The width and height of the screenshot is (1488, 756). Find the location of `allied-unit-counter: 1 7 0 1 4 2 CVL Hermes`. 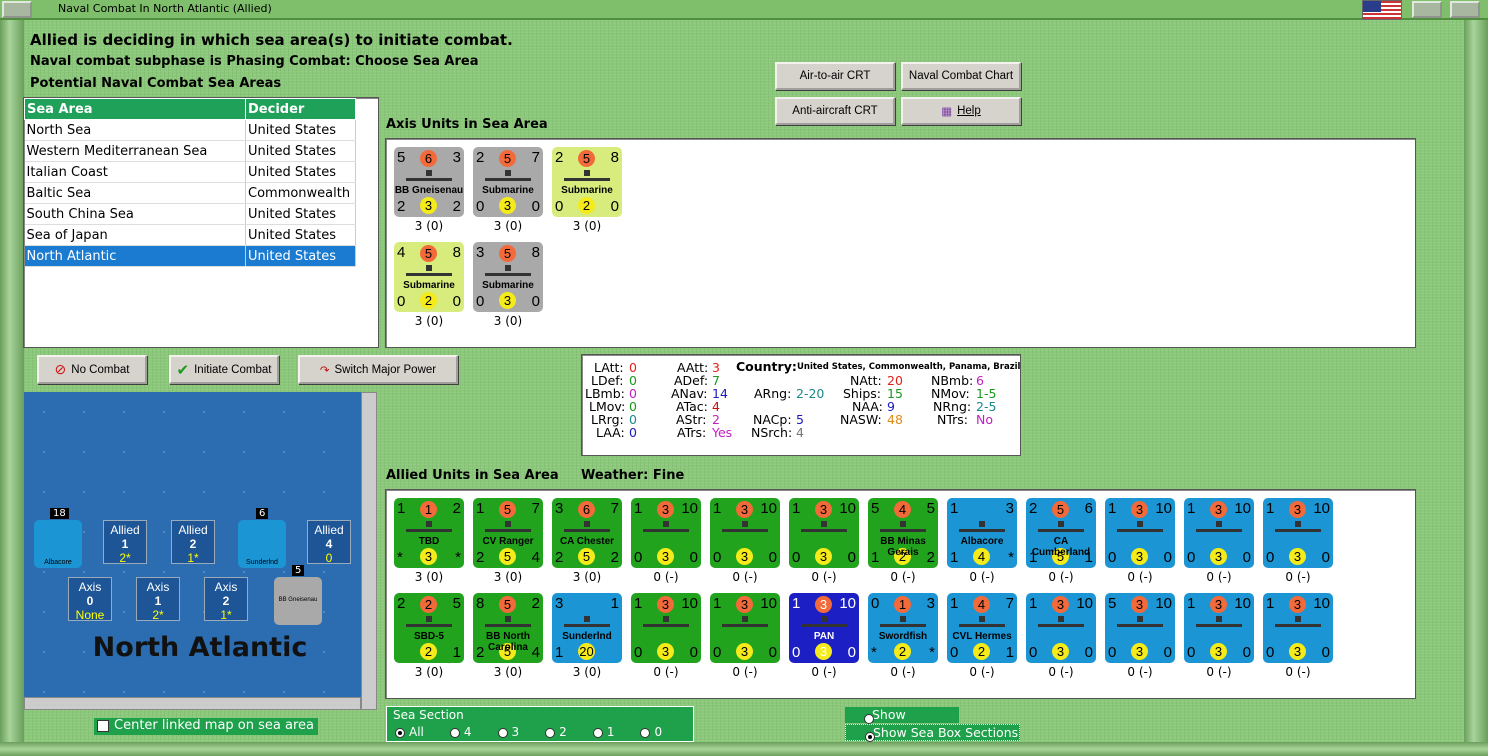

allied-unit-counter: 1 7 0 1 4 2 CVL Hermes is located at coordinates (982, 628).